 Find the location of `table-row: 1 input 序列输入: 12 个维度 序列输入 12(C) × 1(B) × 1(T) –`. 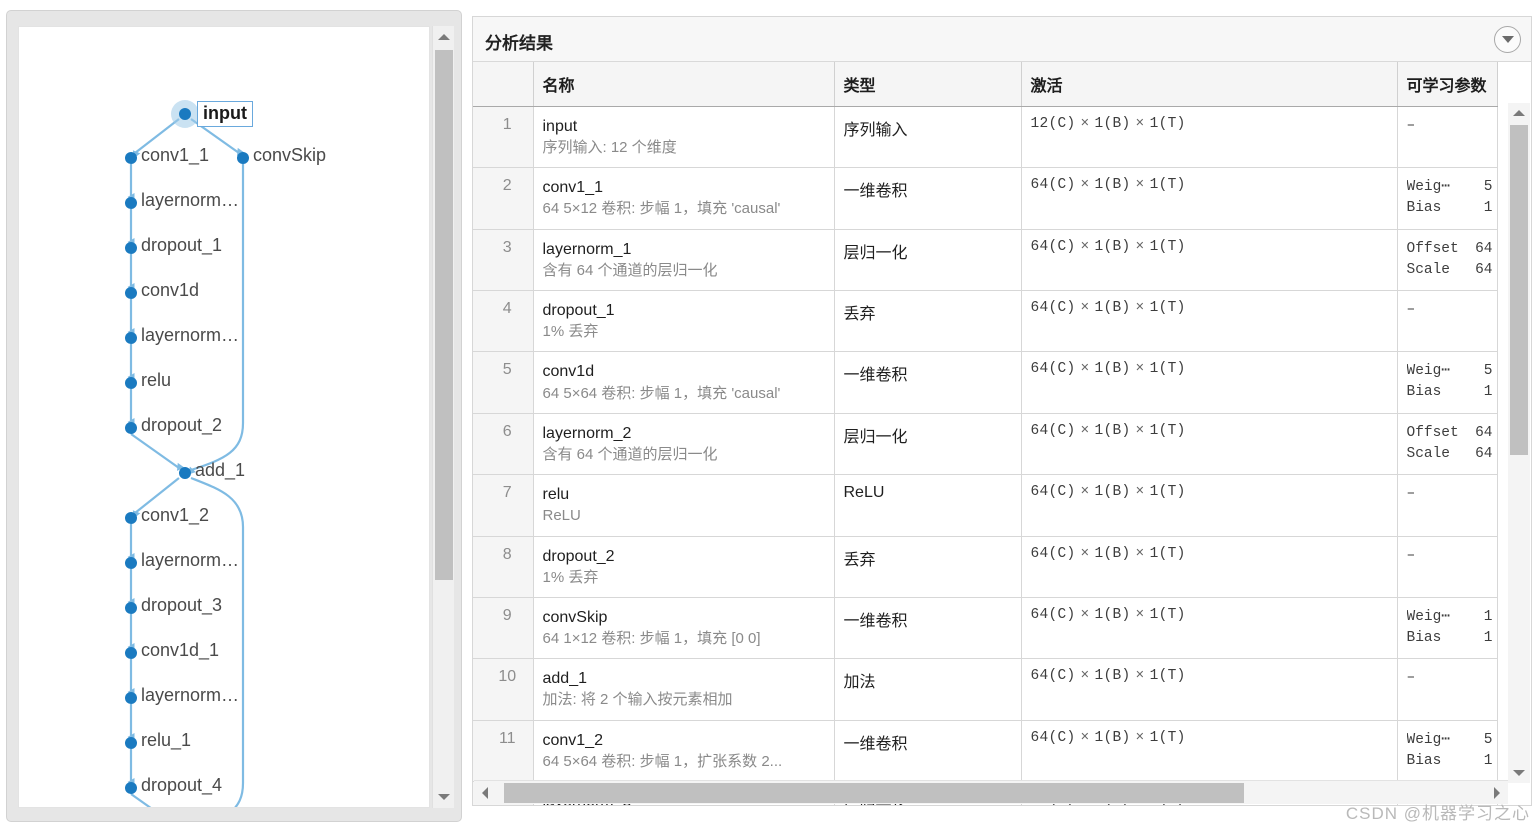

table-row: 1 input 序列输入: 12 个维度 序列输入 12(C) × 1(B) × 1(T) – is located at coordinates (985, 137).